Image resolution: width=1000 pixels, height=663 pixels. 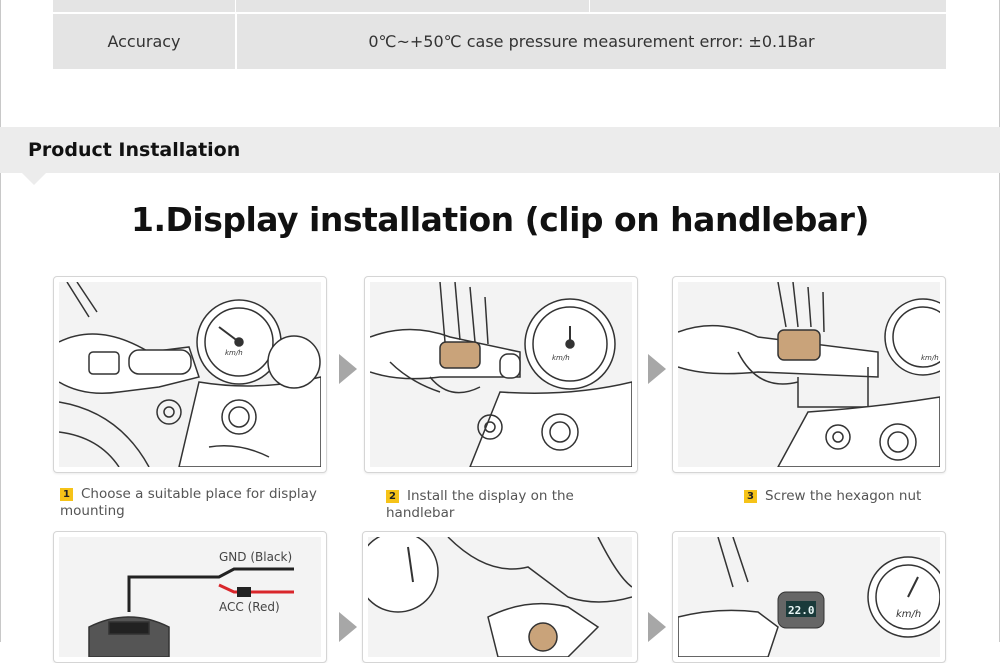 I want to click on wiring-diagram: GND (Black) ACC (Red), so click(x=191, y=603).